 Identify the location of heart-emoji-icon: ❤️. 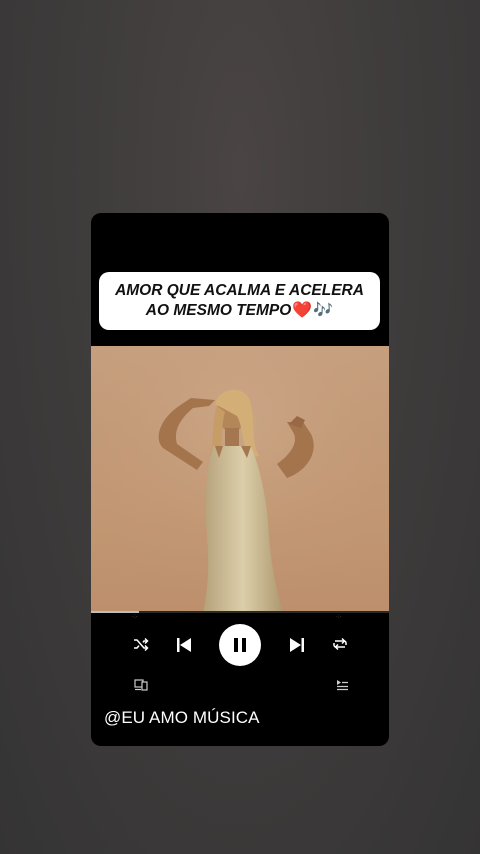
(302, 310).